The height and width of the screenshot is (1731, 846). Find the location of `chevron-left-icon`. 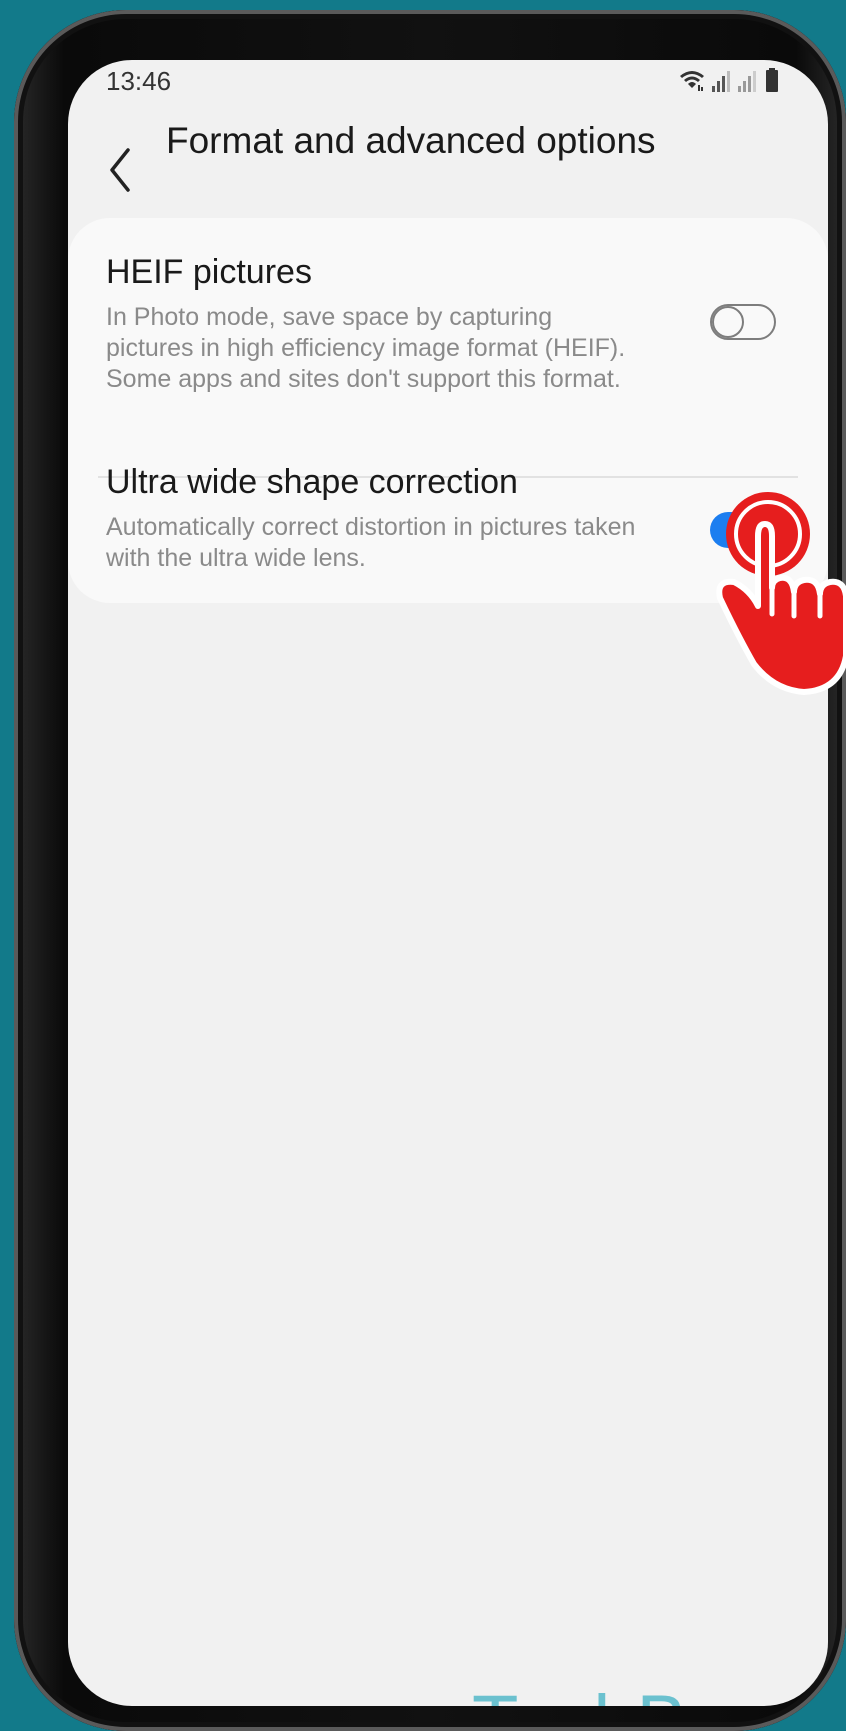

chevron-left-icon is located at coordinates (120, 170).